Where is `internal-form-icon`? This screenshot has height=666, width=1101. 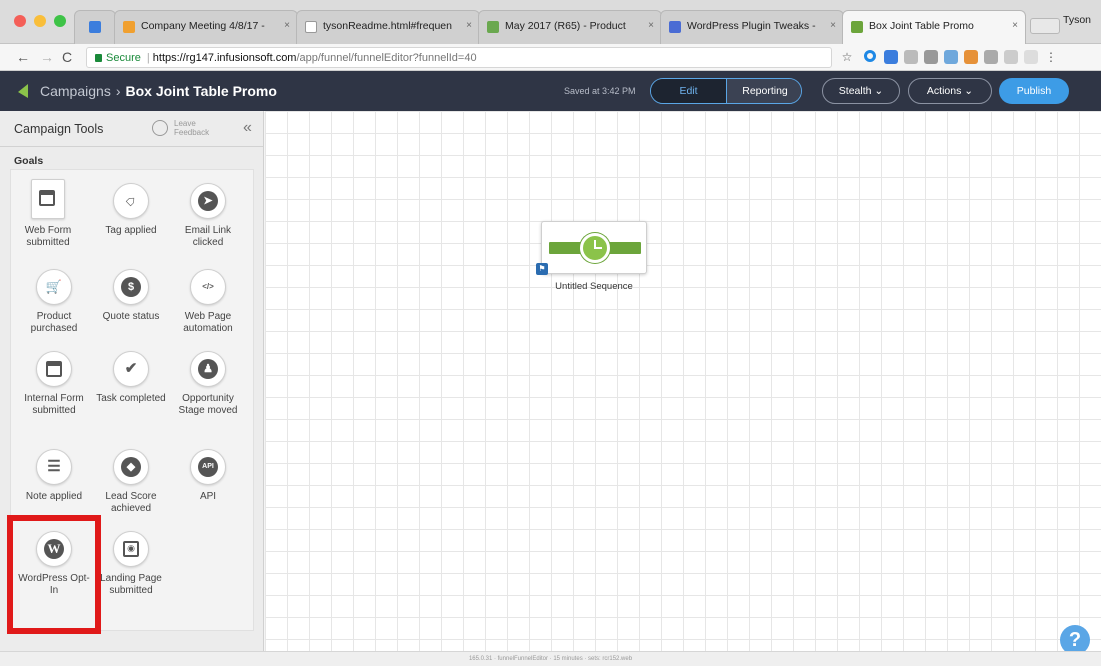
internal-form-icon is located at coordinates (54, 369).